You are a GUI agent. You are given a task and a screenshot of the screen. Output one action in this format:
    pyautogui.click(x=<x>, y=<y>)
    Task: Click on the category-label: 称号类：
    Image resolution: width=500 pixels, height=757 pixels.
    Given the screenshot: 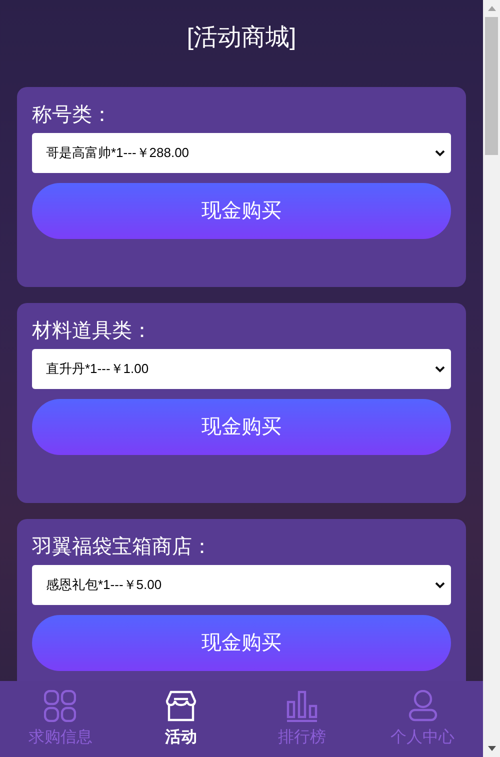 What is the action you would take?
    pyautogui.click(x=72, y=115)
    